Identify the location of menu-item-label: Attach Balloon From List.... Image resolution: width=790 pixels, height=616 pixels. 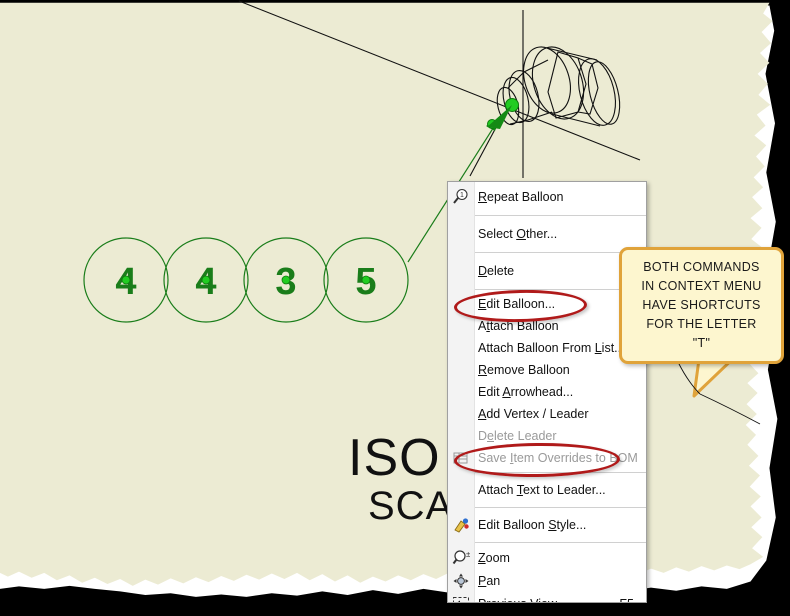
(551, 348).